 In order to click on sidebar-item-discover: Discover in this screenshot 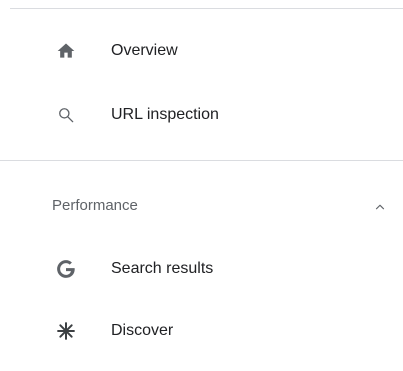, I will do `click(201, 331)`.